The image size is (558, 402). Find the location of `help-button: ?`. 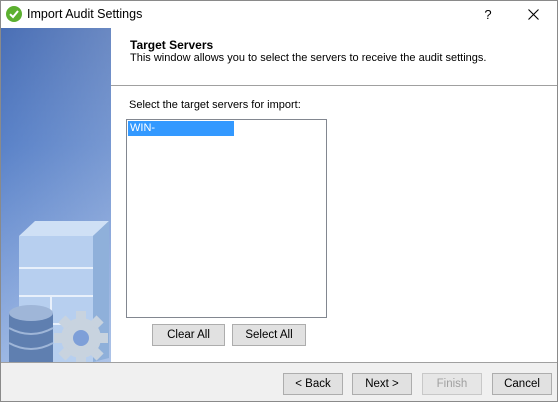

help-button: ? is located at coordinates (488, 14).